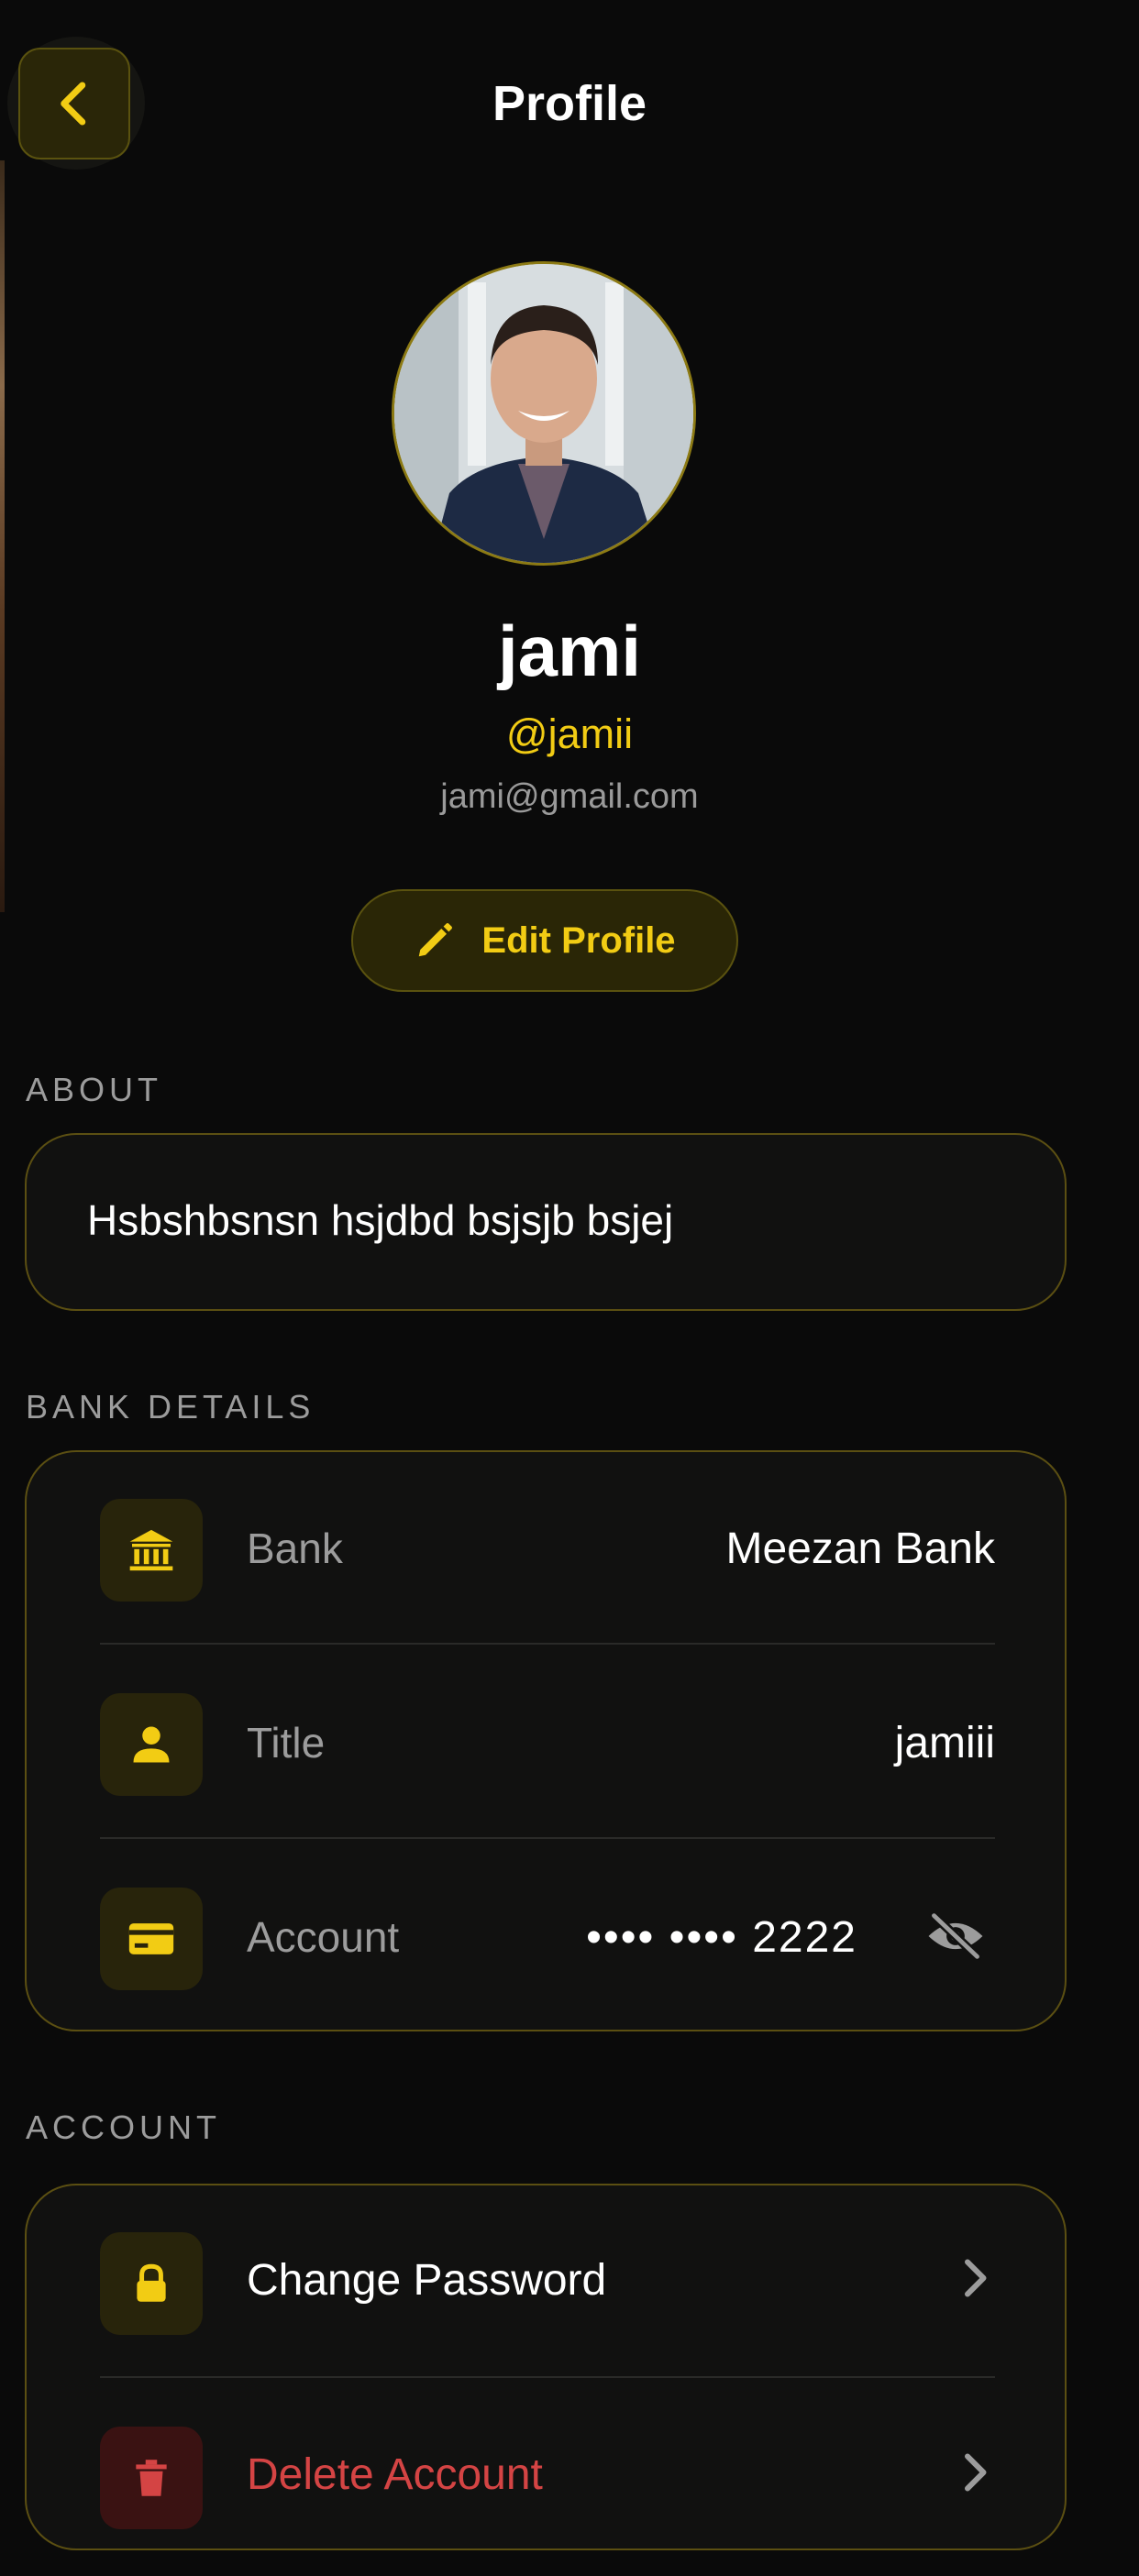  Describe the element at coordinates (395, 2474) in the screenshot. I see `delete-account-label: Delete Account` at that location.